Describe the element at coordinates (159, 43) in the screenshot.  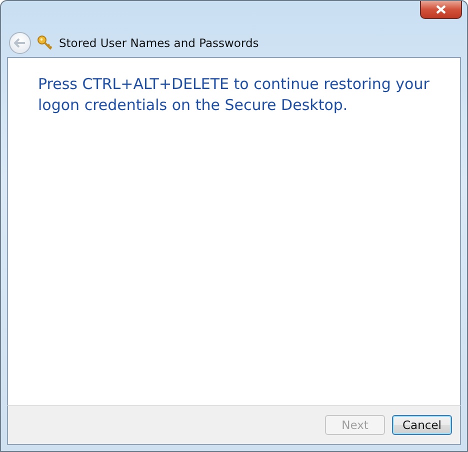
I see `window-title: Stored User Names and Passwords` at that location.